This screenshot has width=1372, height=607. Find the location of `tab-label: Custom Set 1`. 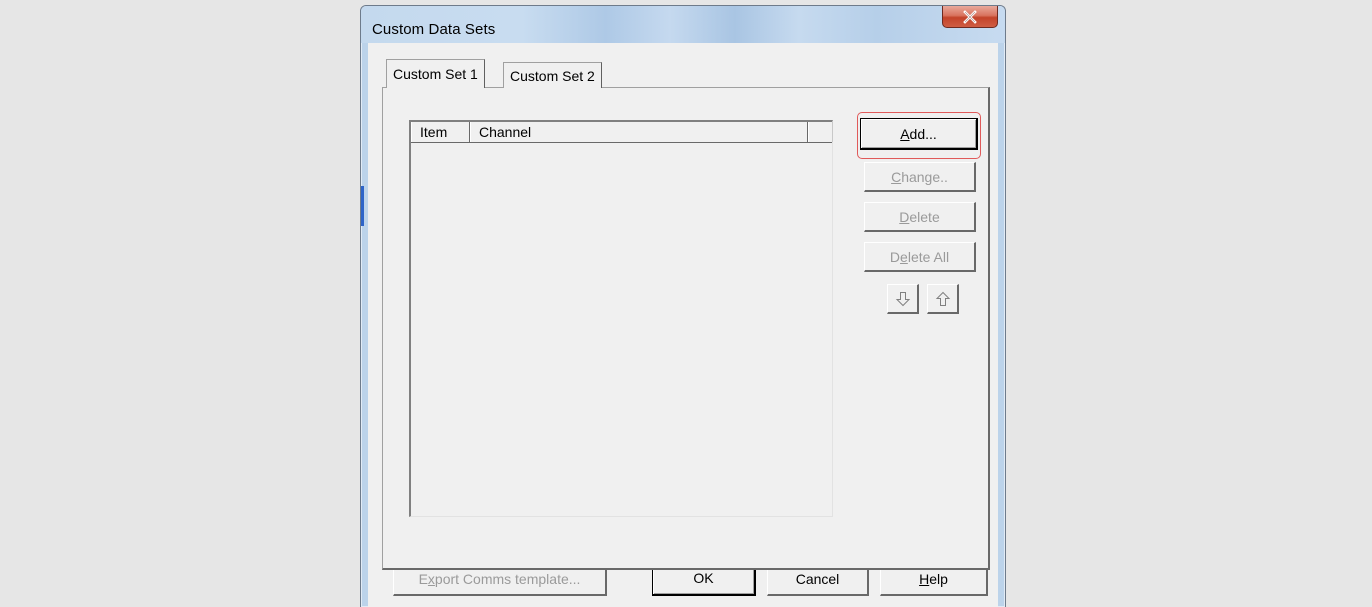

tab-label: Custom Set 1 is located at coordinates (435, 74).